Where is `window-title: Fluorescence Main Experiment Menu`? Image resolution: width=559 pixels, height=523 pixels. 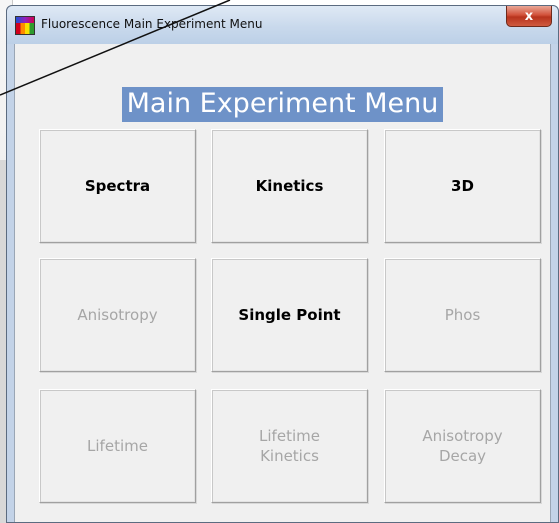
window-title: Fluorescence Main Experiment Menu is located at coordinates (152, 24).